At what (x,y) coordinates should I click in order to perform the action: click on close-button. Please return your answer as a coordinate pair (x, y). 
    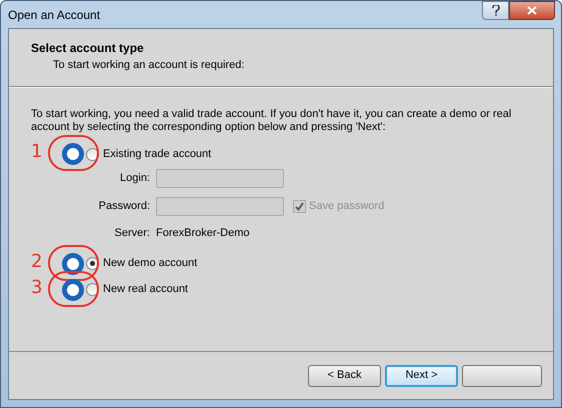
    Looking at the image, I should click on (532, 10).